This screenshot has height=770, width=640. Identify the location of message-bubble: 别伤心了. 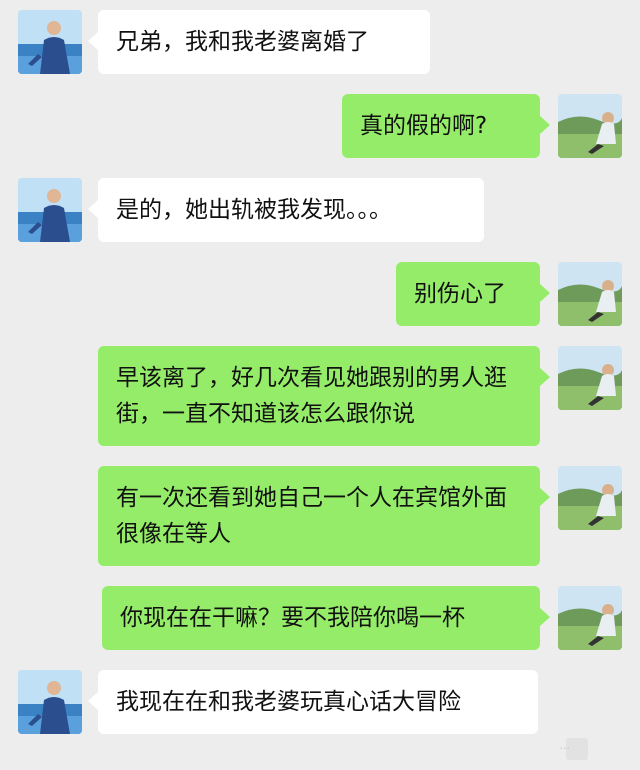
(473, 294).